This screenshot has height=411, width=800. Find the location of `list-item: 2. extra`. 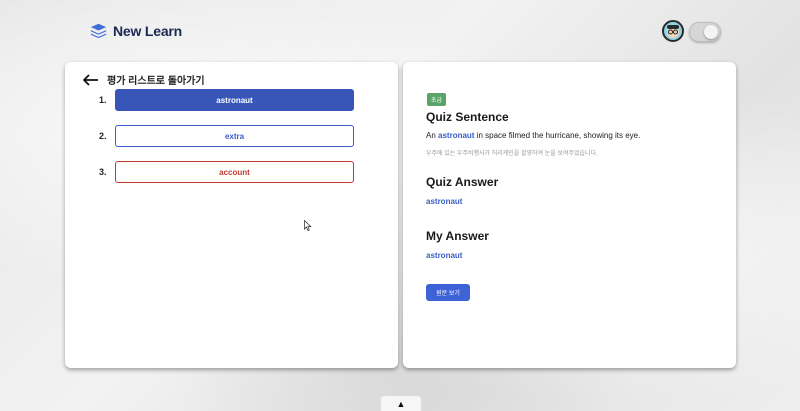

list-item: 2. extra is located at coordinates (226, 136).